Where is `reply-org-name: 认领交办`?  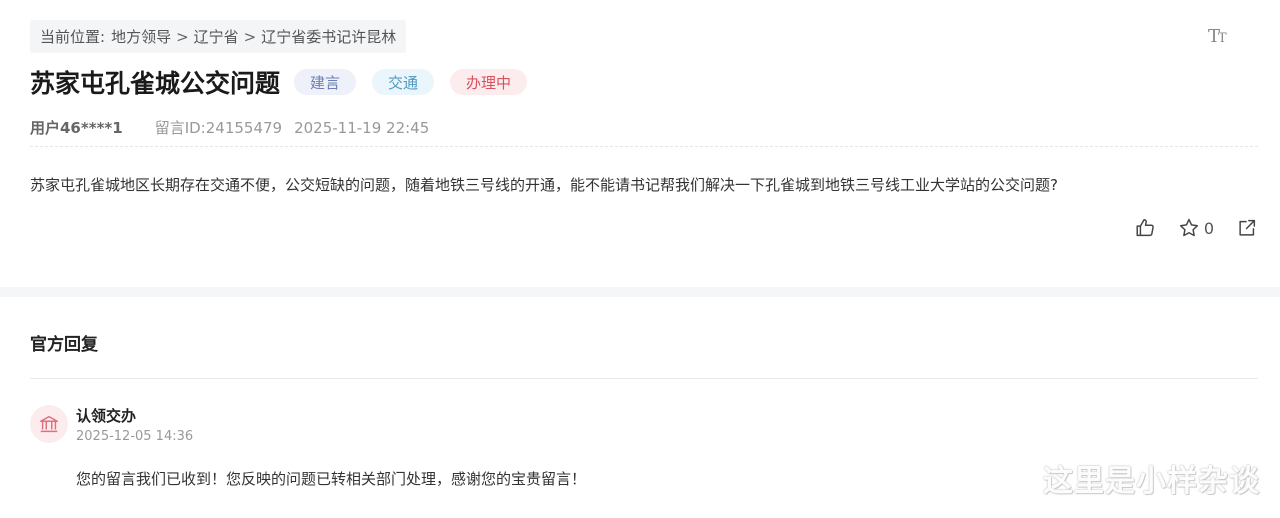
reply-org-name: 认领交办 is located at coordinates (106, 416).